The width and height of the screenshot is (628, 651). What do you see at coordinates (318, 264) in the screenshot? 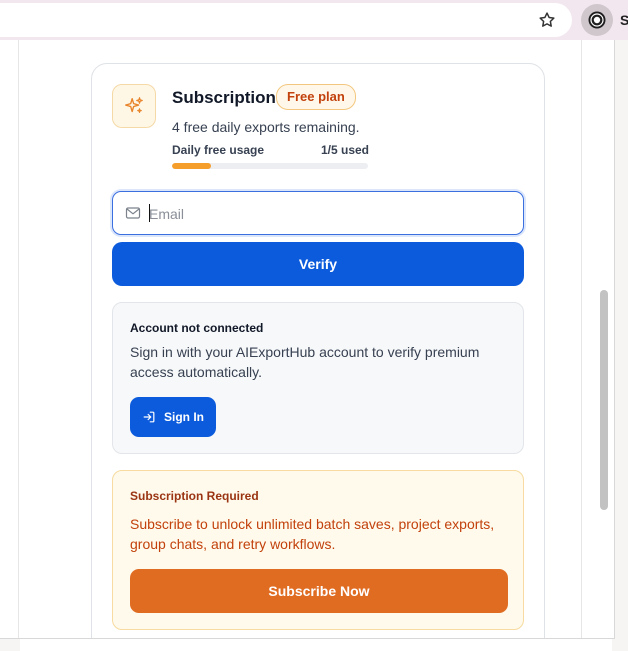
I see `verify-button: Verify` at bounding box center [318, 264].